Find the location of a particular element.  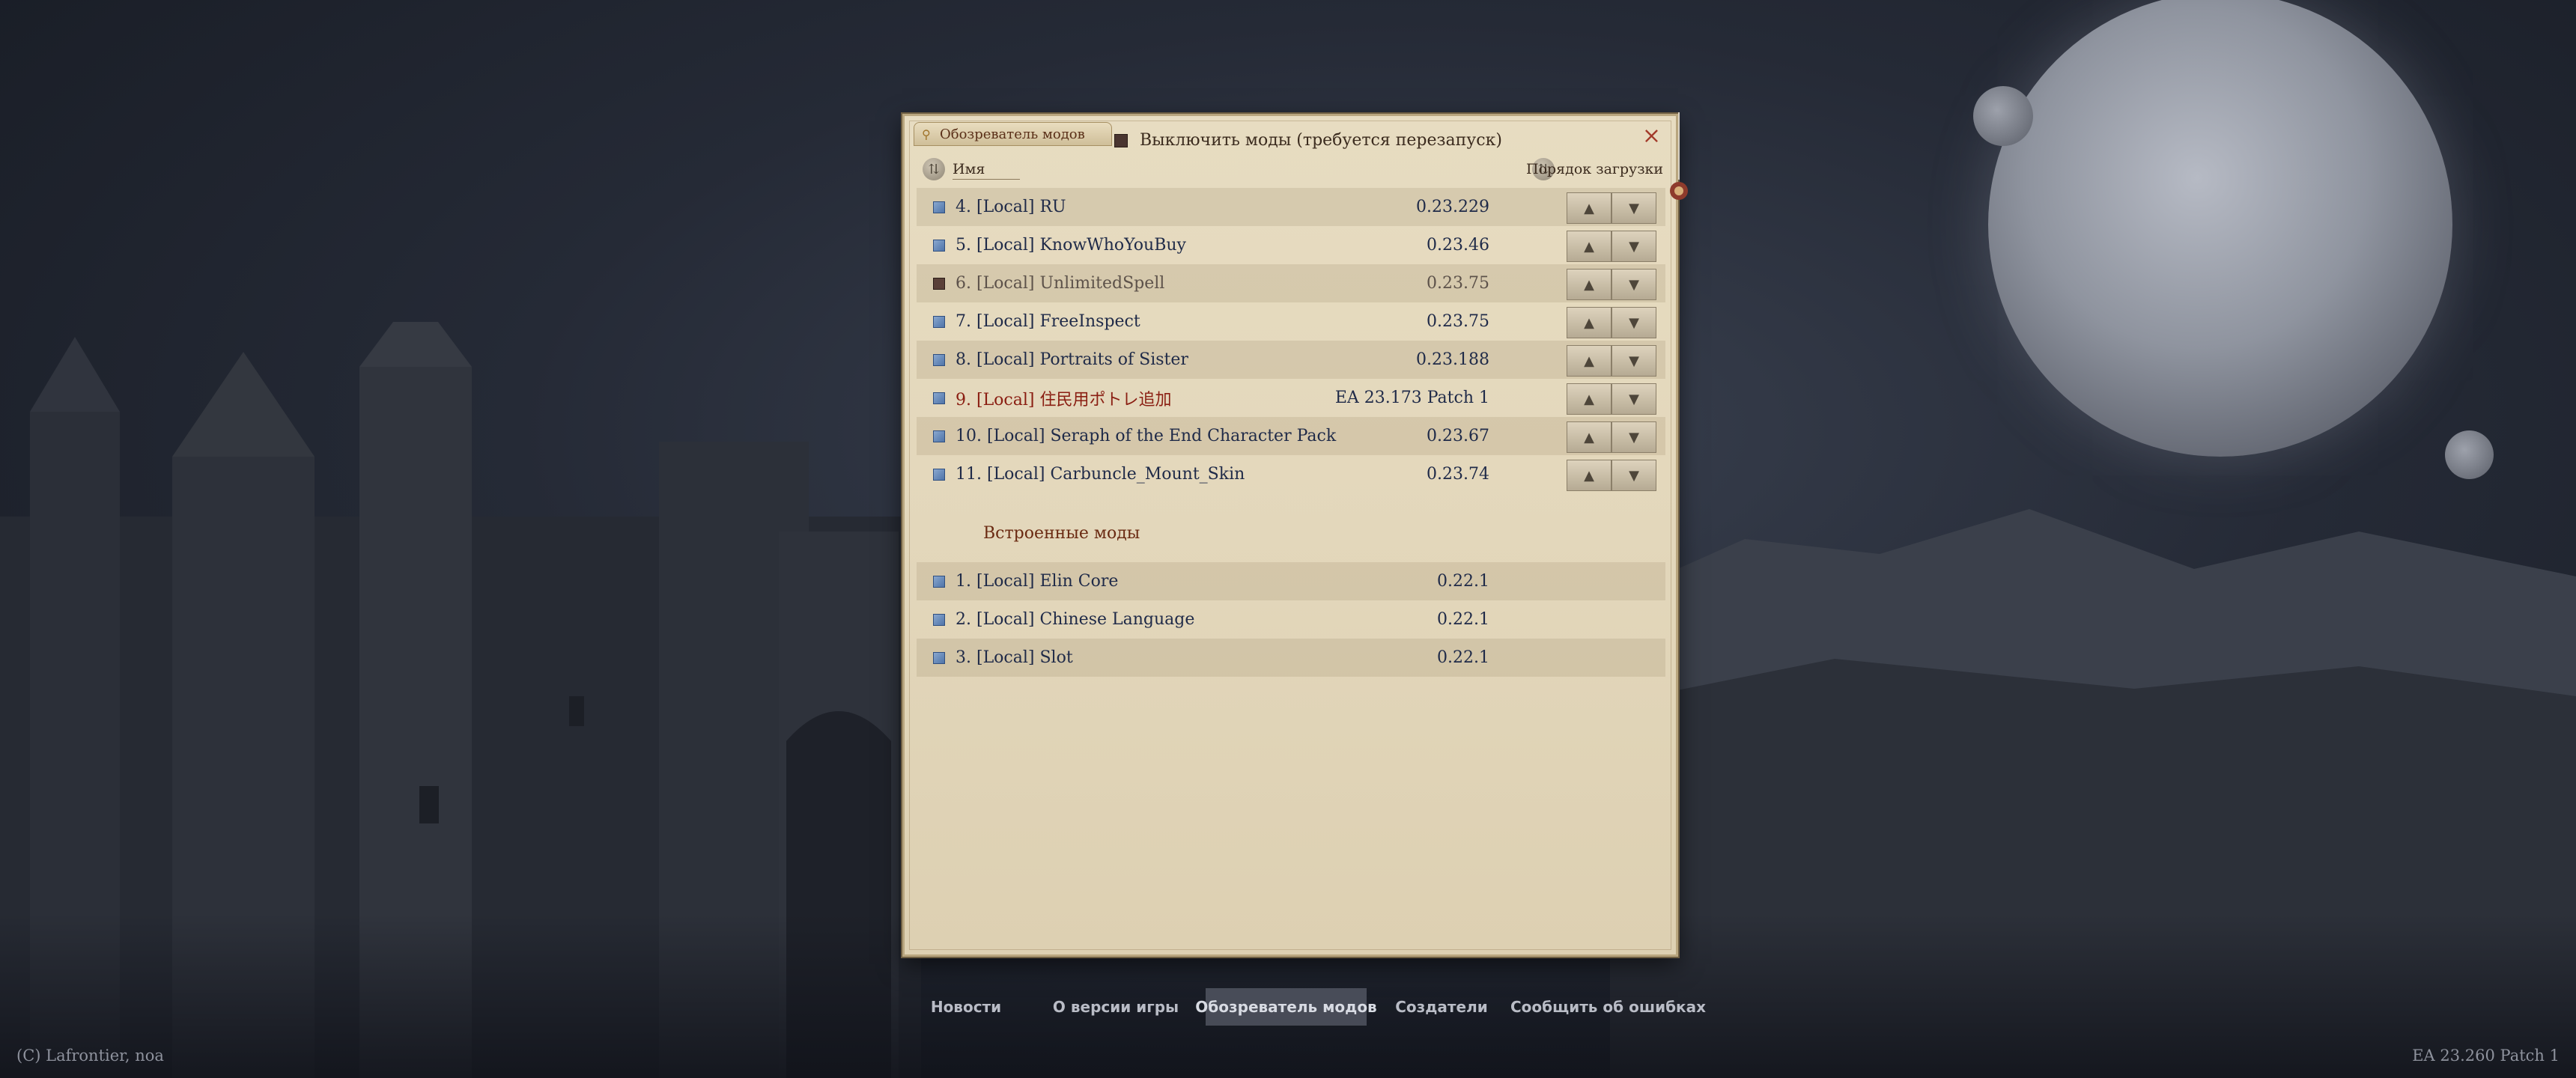

mod-row: 2. [Local] Chinese Language 0.22.1 is located at coordinates (1291, 619).